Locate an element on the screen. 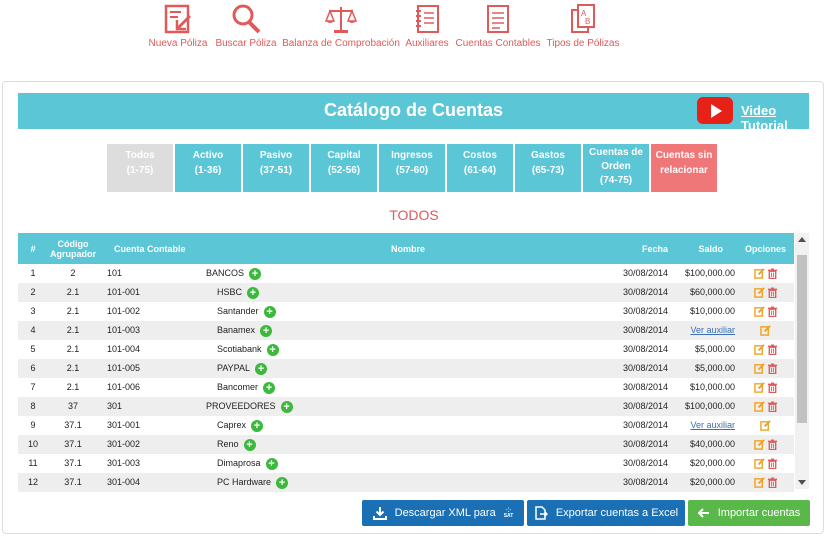  auxiliares-button: Auxiliares is located at coordinates (427, 30).